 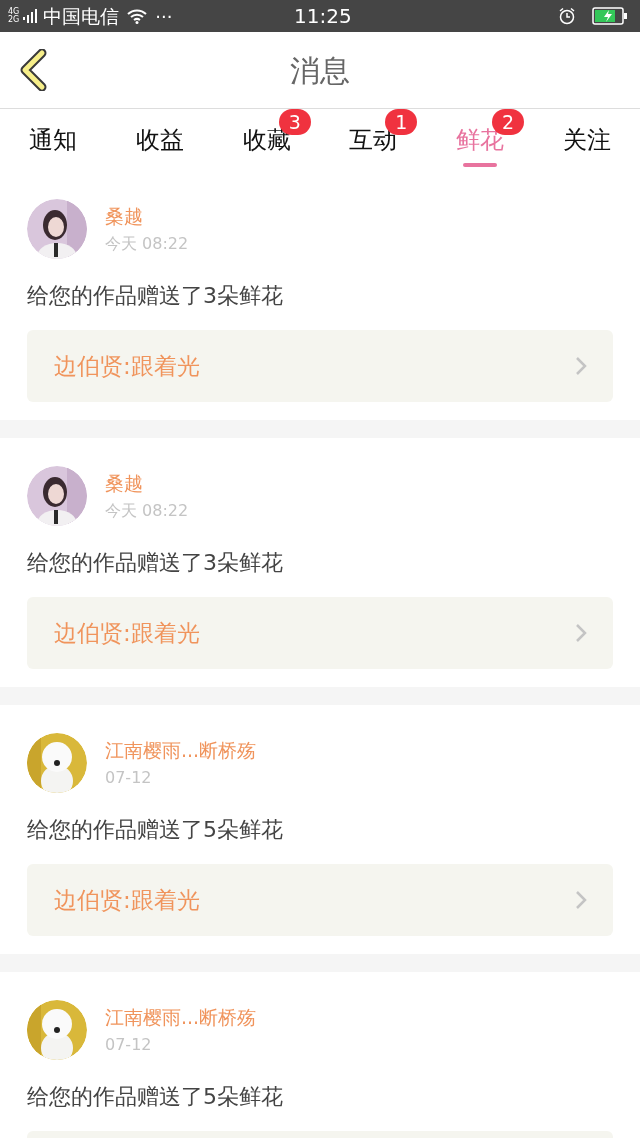 What do you see at coordinates (14, 12) in the screenshot?
I see `network-label: 4G` at bounding box center [14, 12].